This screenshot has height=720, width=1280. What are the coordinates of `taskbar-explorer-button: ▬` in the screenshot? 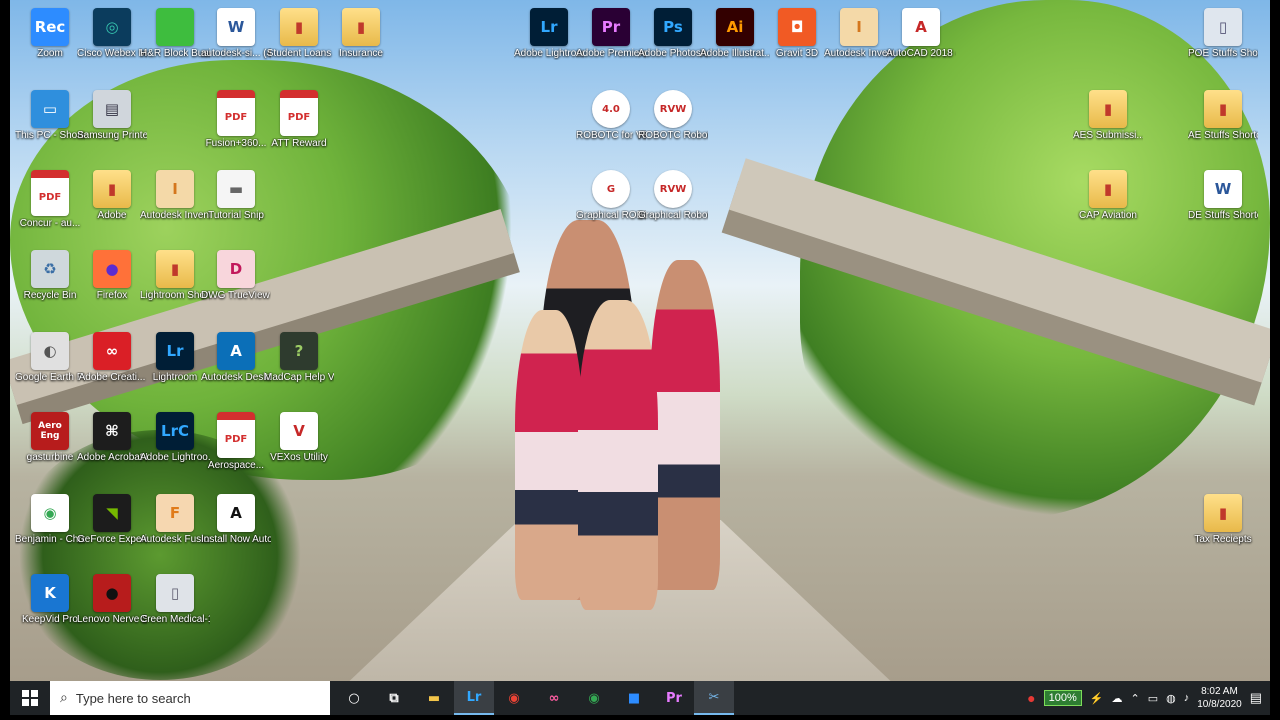 It's located at (434, 698).